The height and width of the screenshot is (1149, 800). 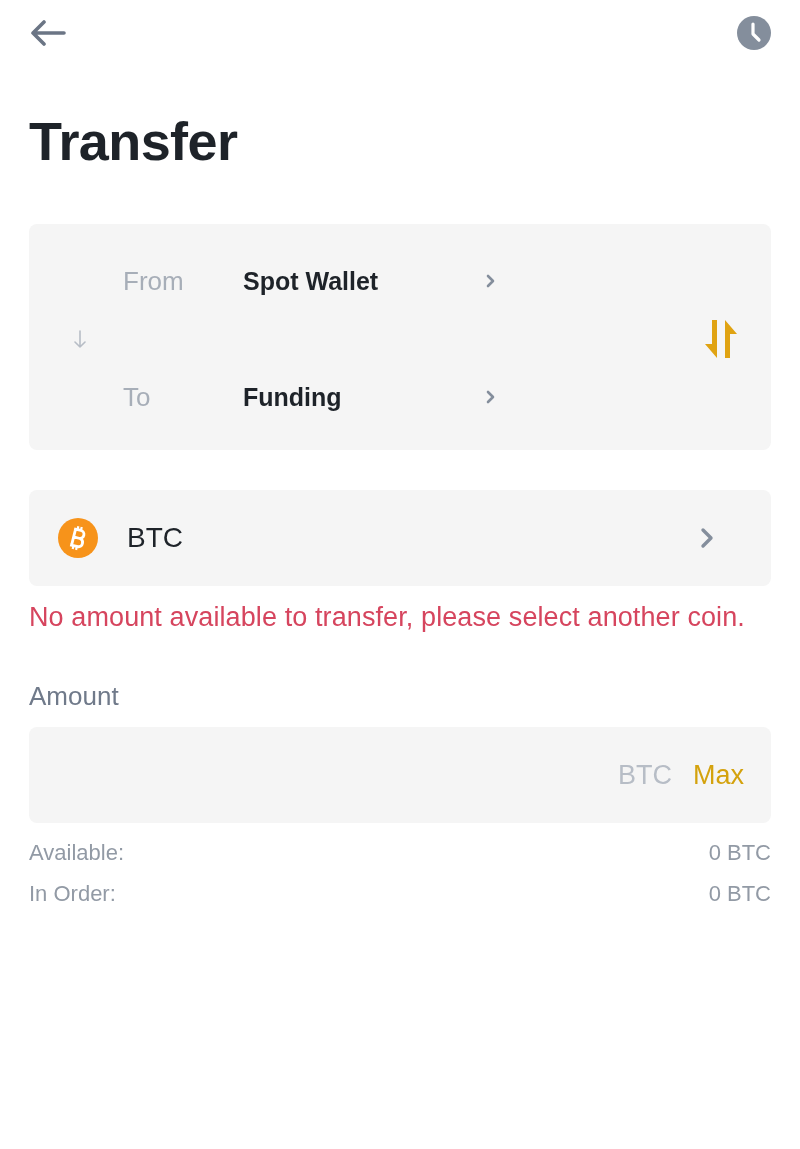 I want to click on route-label: To, so click(x=137, y=397).